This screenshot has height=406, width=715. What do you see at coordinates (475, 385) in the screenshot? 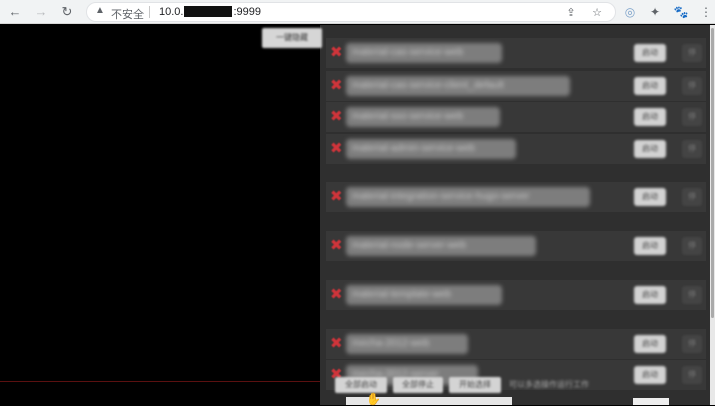
I see `select-button: 开始选择` at bounding box center [475, 385].